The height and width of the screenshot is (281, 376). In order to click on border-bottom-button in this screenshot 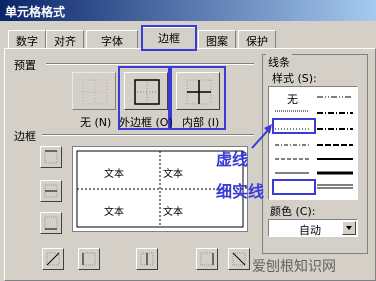, I will do `click(51, 223)`.